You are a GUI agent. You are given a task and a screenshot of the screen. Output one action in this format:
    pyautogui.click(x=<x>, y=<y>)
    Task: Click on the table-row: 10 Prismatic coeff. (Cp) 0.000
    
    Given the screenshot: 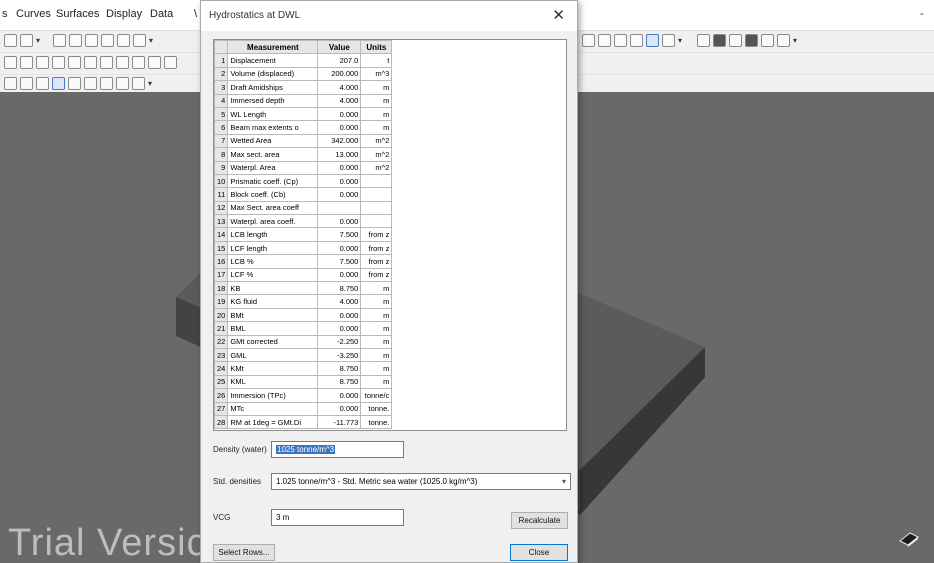 What is the action you would take?
    pyautogui.click(x=303, y=181)
    